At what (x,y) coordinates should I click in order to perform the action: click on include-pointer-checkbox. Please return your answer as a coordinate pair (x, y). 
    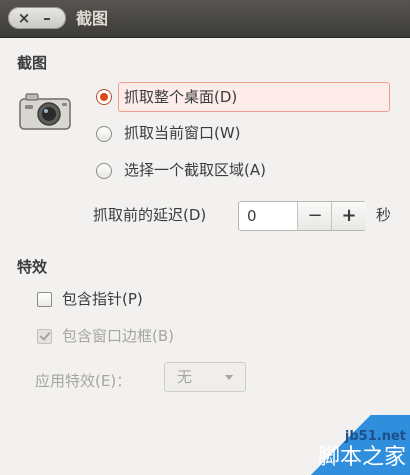
    Looking at the image, I should click on (44, 299).